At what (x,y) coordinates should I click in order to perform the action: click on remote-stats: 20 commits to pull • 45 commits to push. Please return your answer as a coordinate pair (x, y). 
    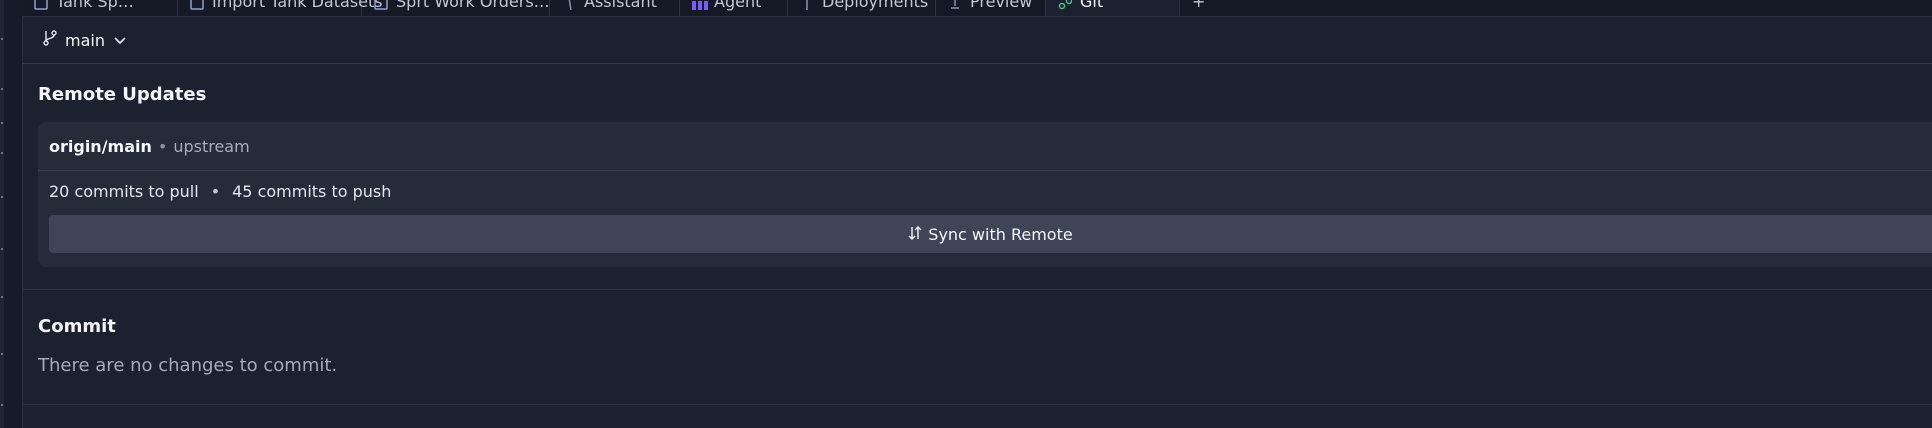
    Looking at the image, I should click on (220, 191).